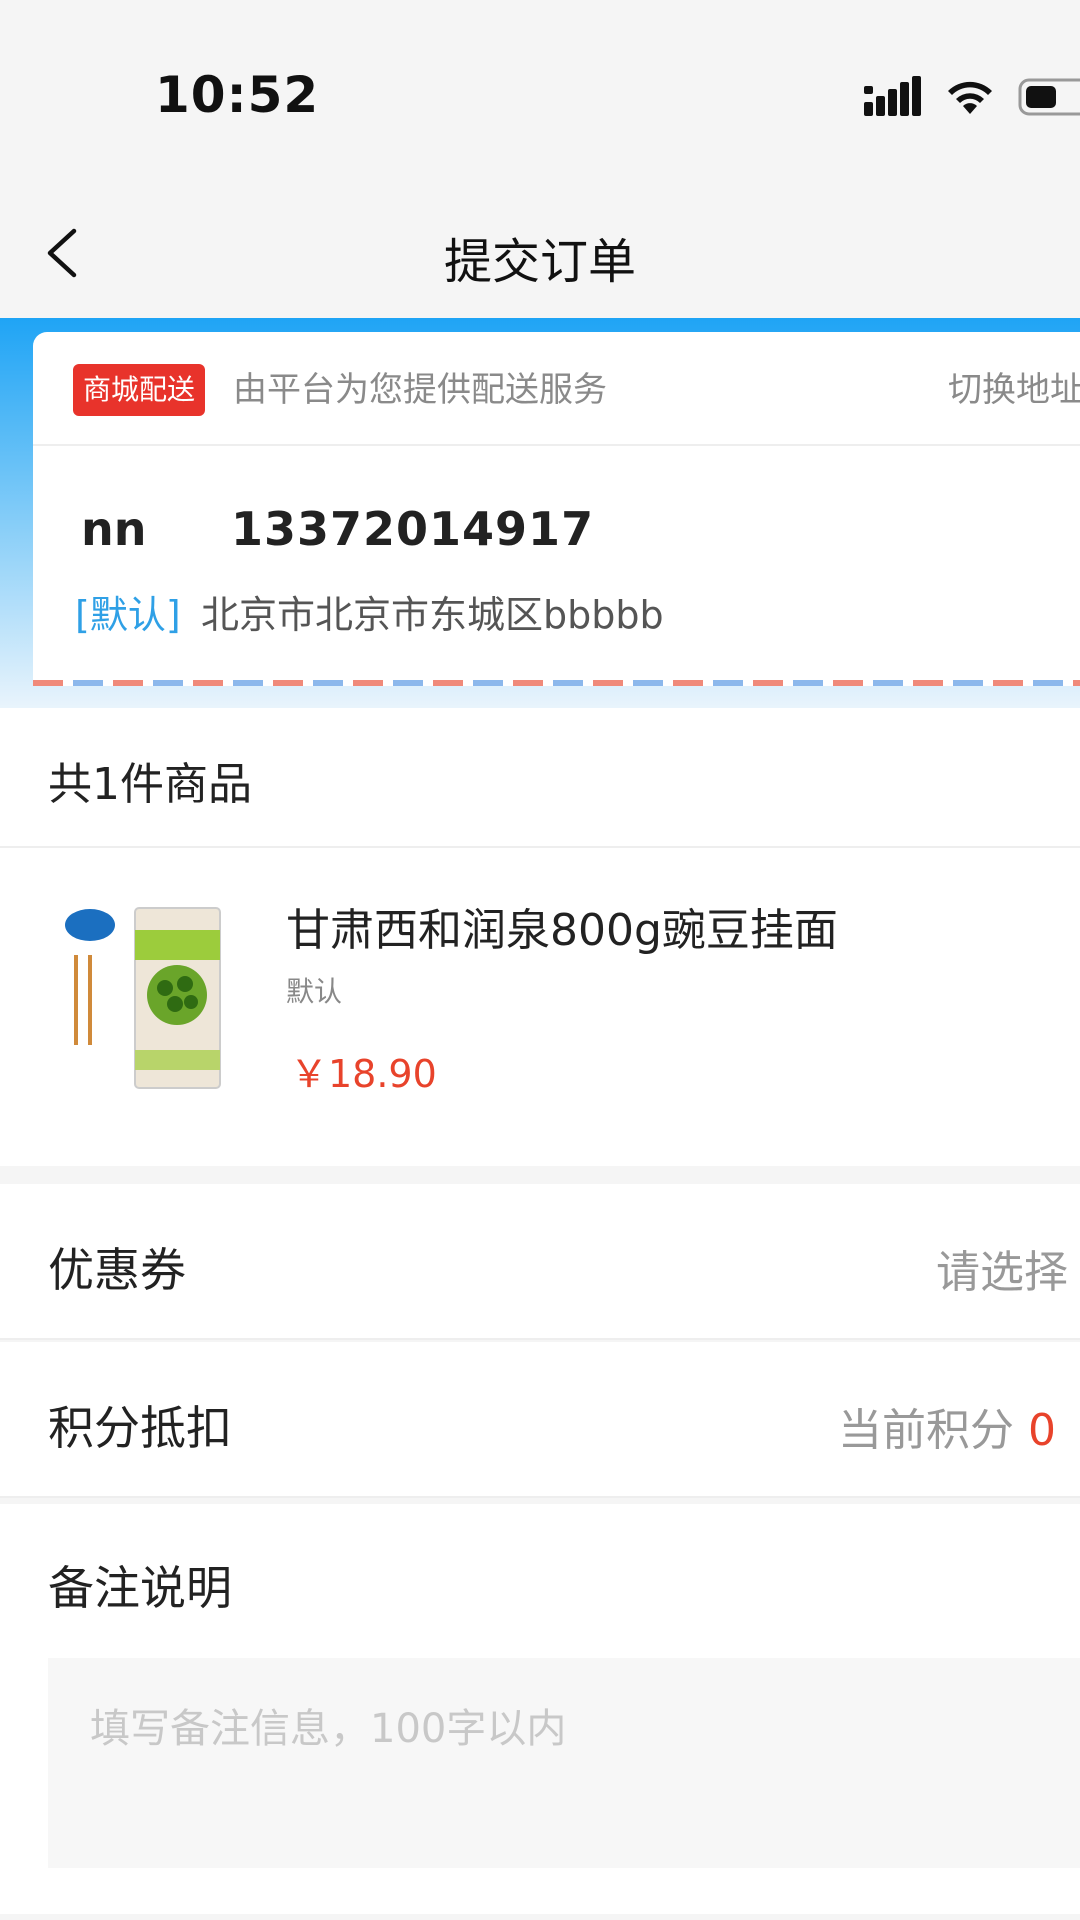 This screenshot has width=1080, height=1920. I want to click on envelope-stripe, so click(556, 683).